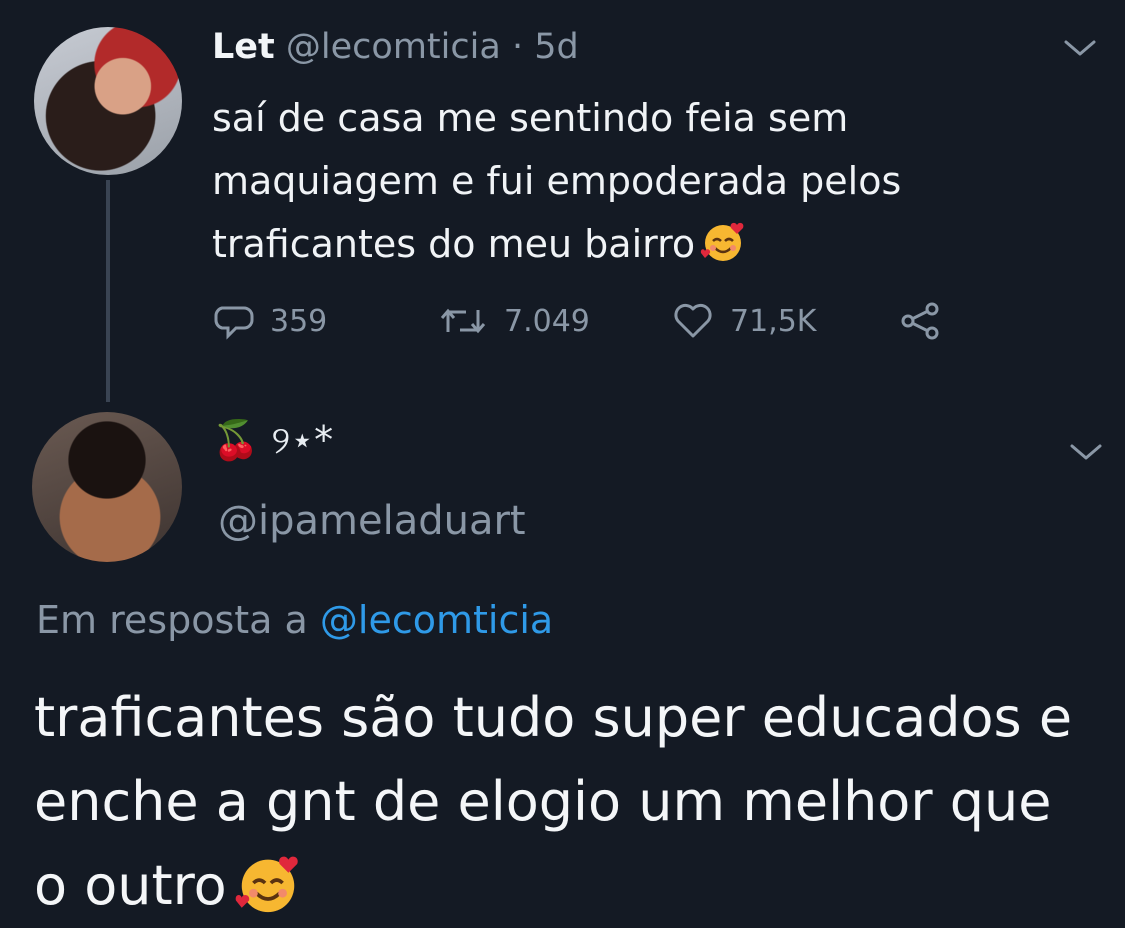 The width and height of the screenshot is (1125, 928). I want to click on reply-context: Em resposta a @lecomticia, so click(294, 620).